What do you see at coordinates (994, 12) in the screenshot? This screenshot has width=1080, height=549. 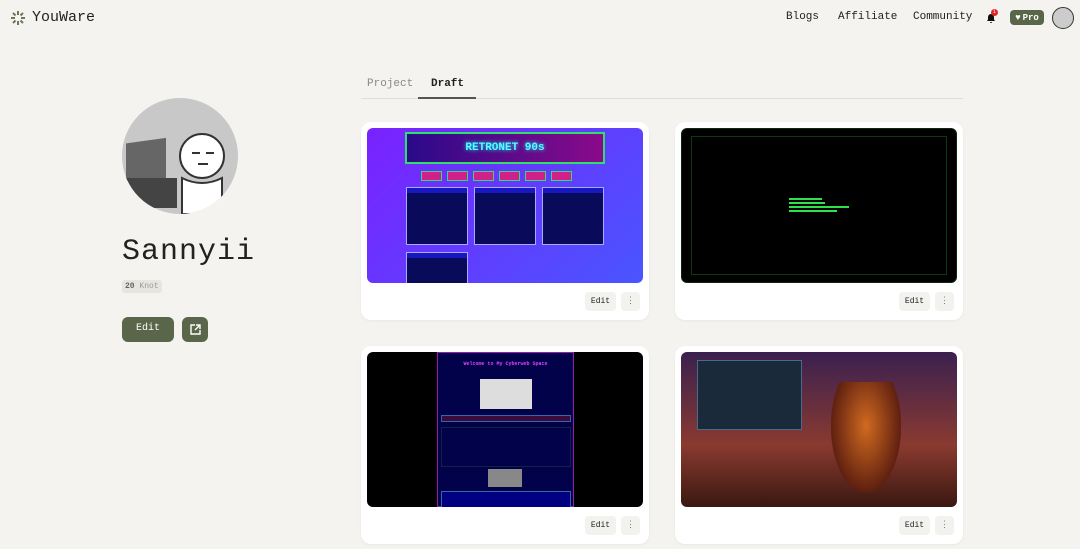 I see `notification-badge: 1` at bounding box center [994, 12].